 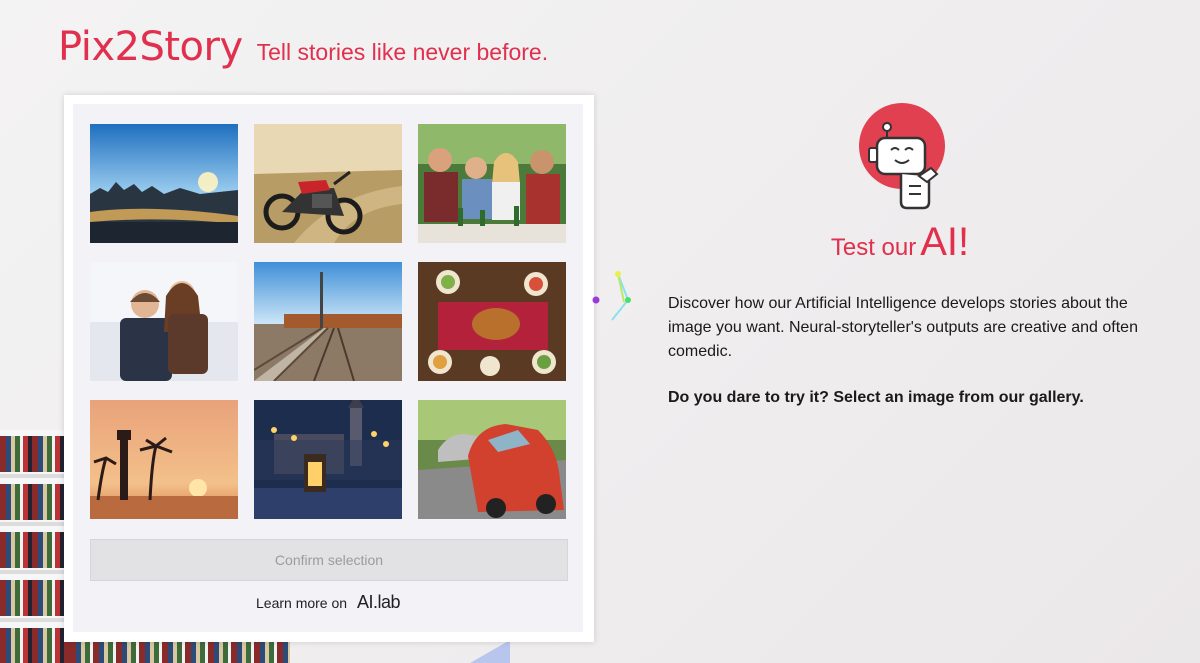 I want to click on bookshelf-bottom-background, so click(x=180, y=651).